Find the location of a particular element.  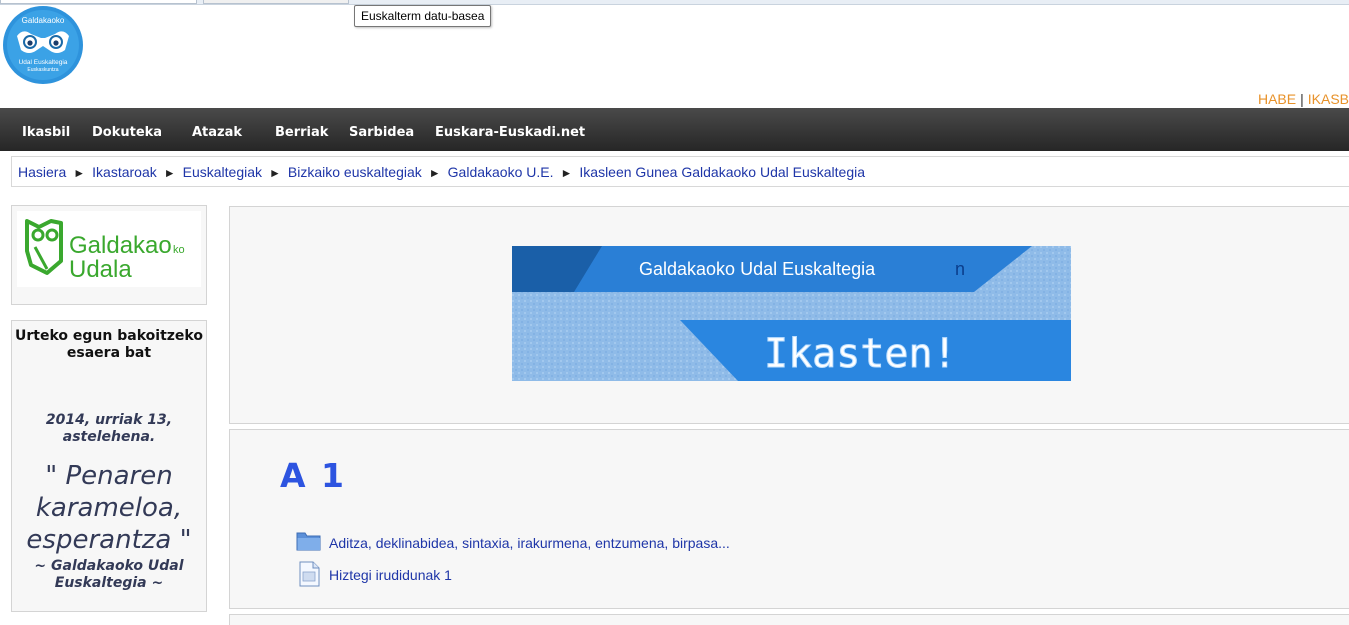

document-icon is located at coordinates (309, 574).